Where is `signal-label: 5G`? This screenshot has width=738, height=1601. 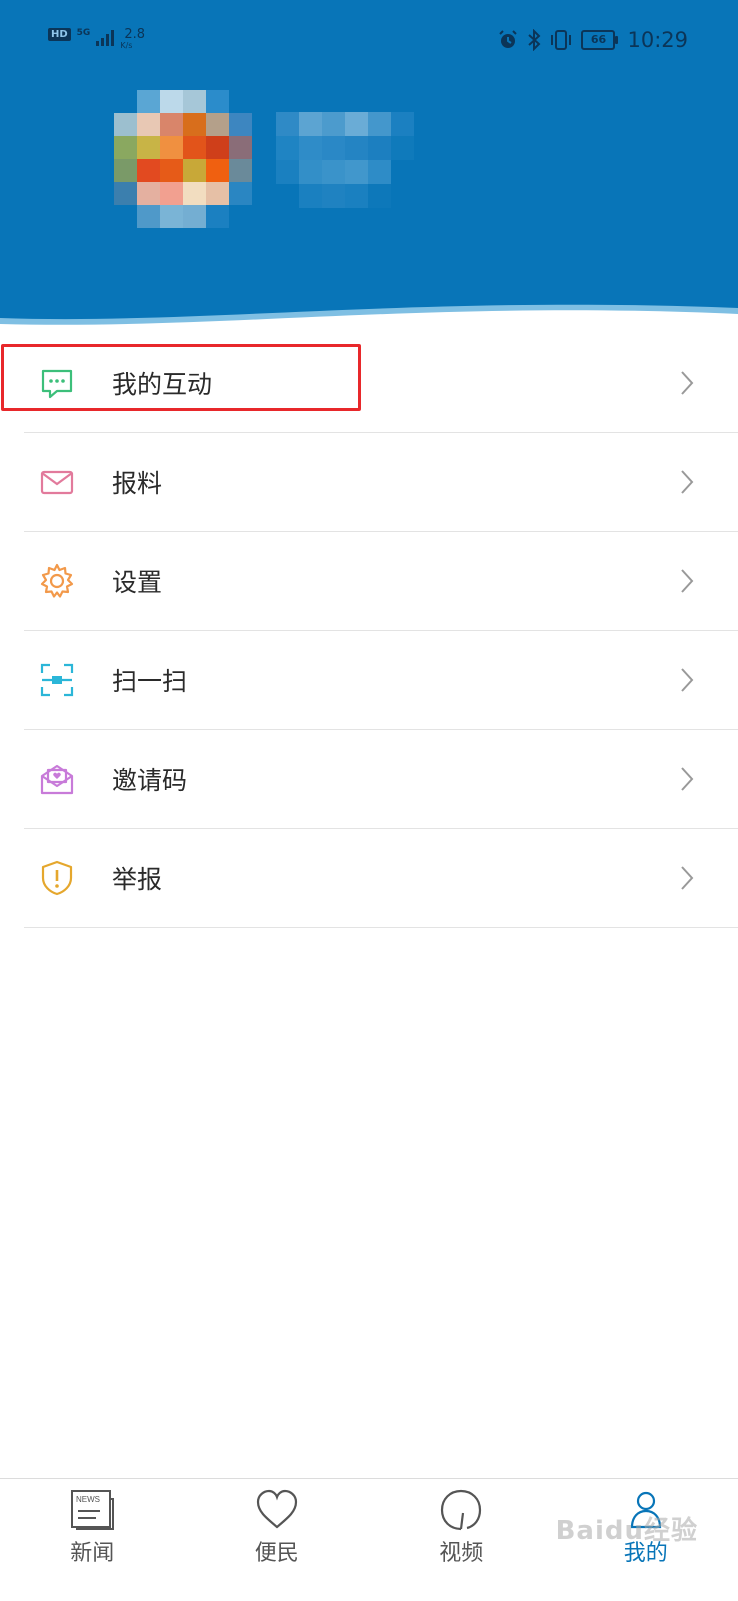 signal-label: 5G is located at coordinates (84, 33).